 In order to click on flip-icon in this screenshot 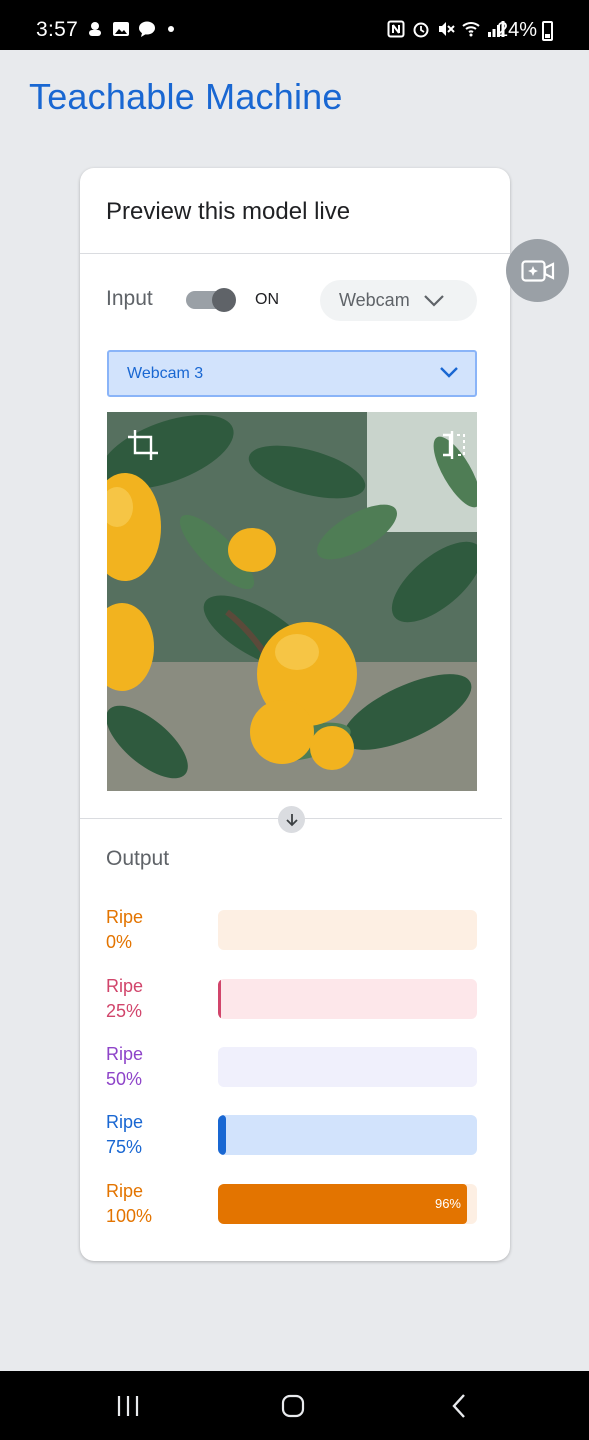, I will do `click(454, 445)`.